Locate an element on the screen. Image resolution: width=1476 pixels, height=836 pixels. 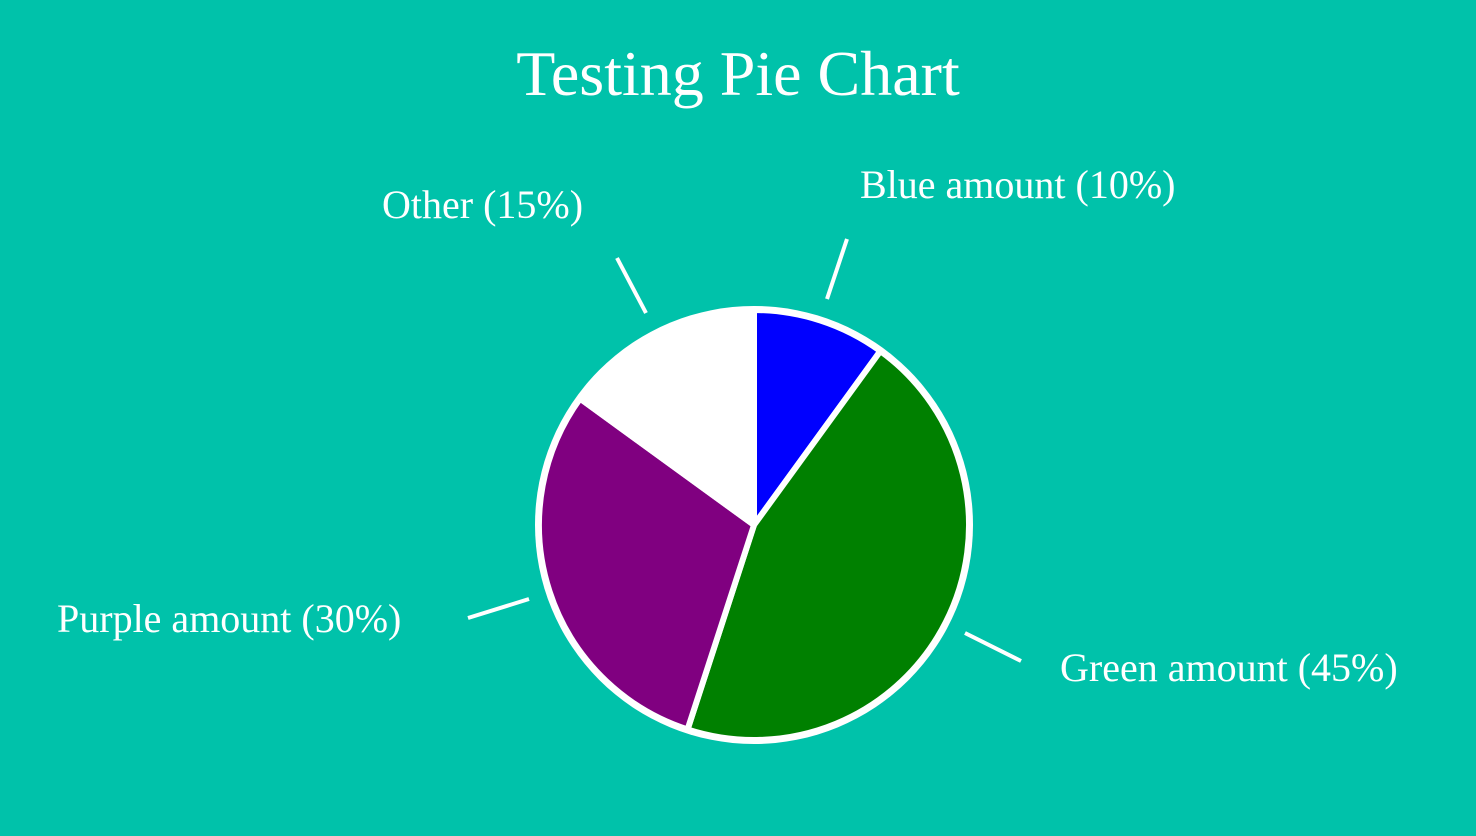
slice-label-1: Green amount (45%) is located at coordinates (1229, 667).